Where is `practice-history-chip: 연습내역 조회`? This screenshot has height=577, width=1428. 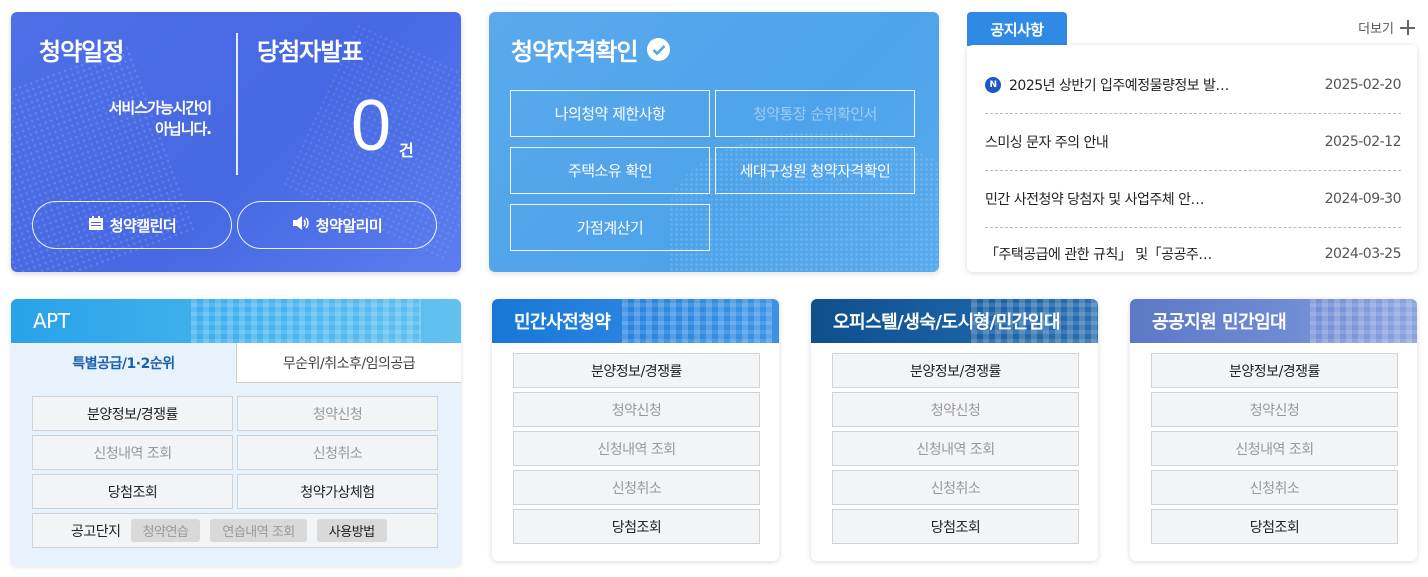 practice-history-chip: 연습내역 조회 is located at coordinates (258, 530).